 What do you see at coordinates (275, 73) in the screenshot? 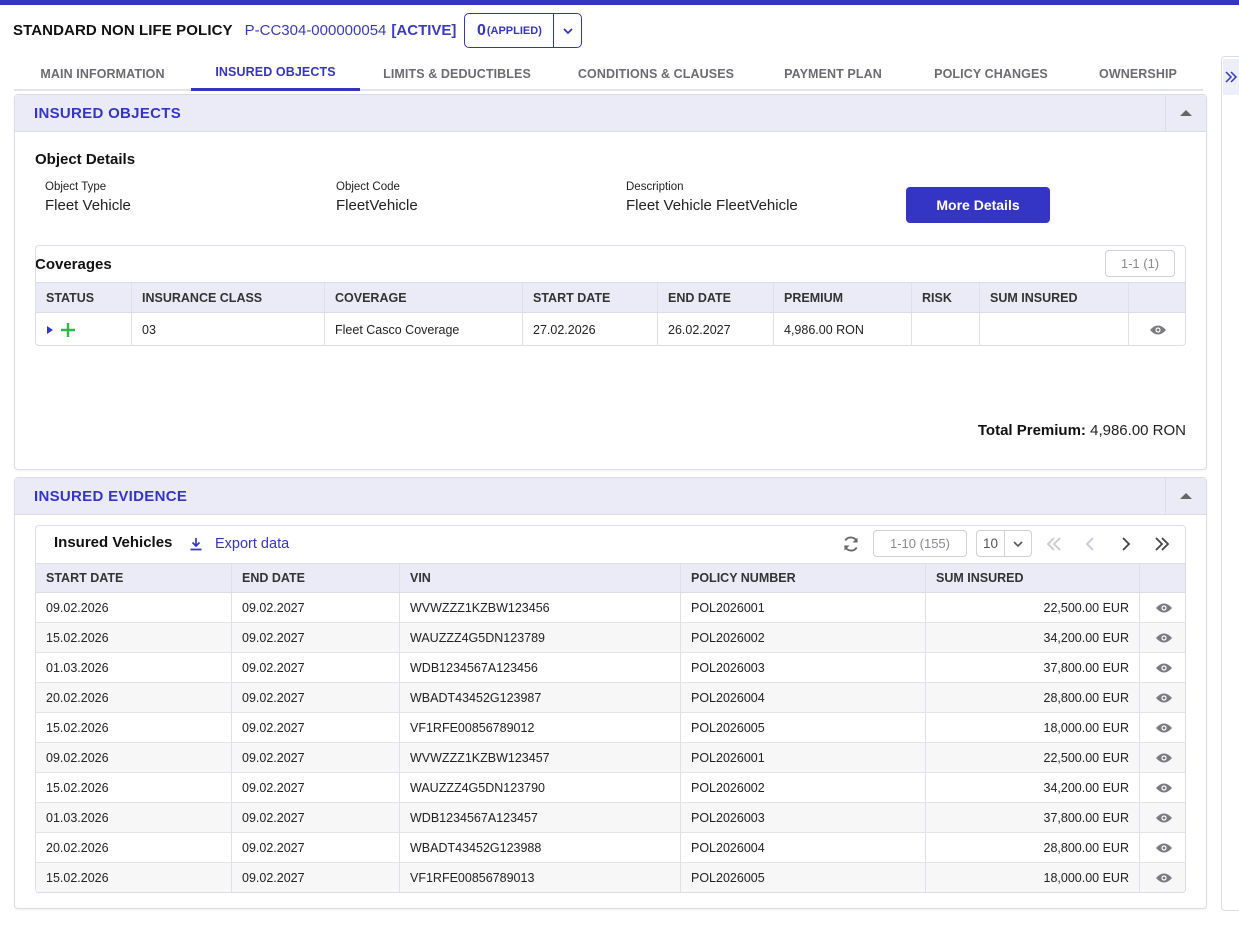
I see `tab-insured-objects: INSURED OBJECTS` at bounding box center [275, 73].